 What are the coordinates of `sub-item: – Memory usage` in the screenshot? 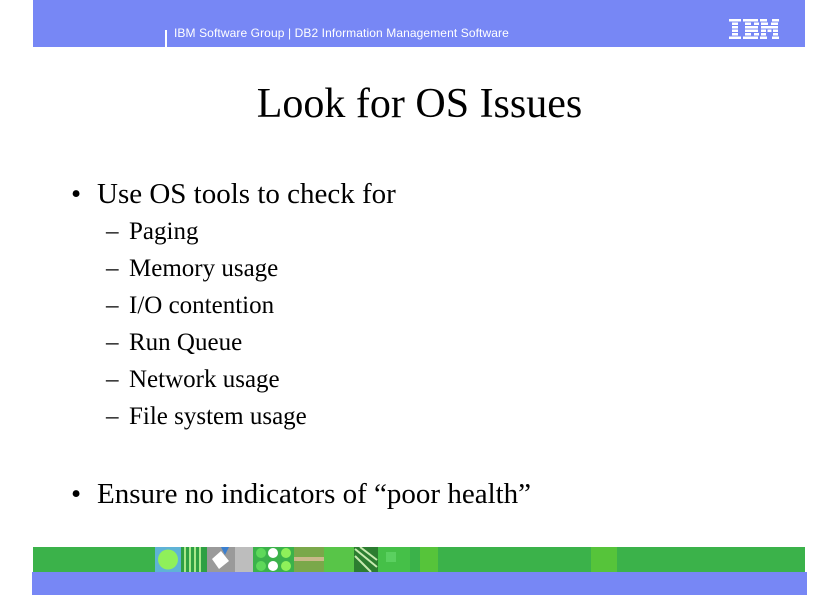 It's located at (192, 269).